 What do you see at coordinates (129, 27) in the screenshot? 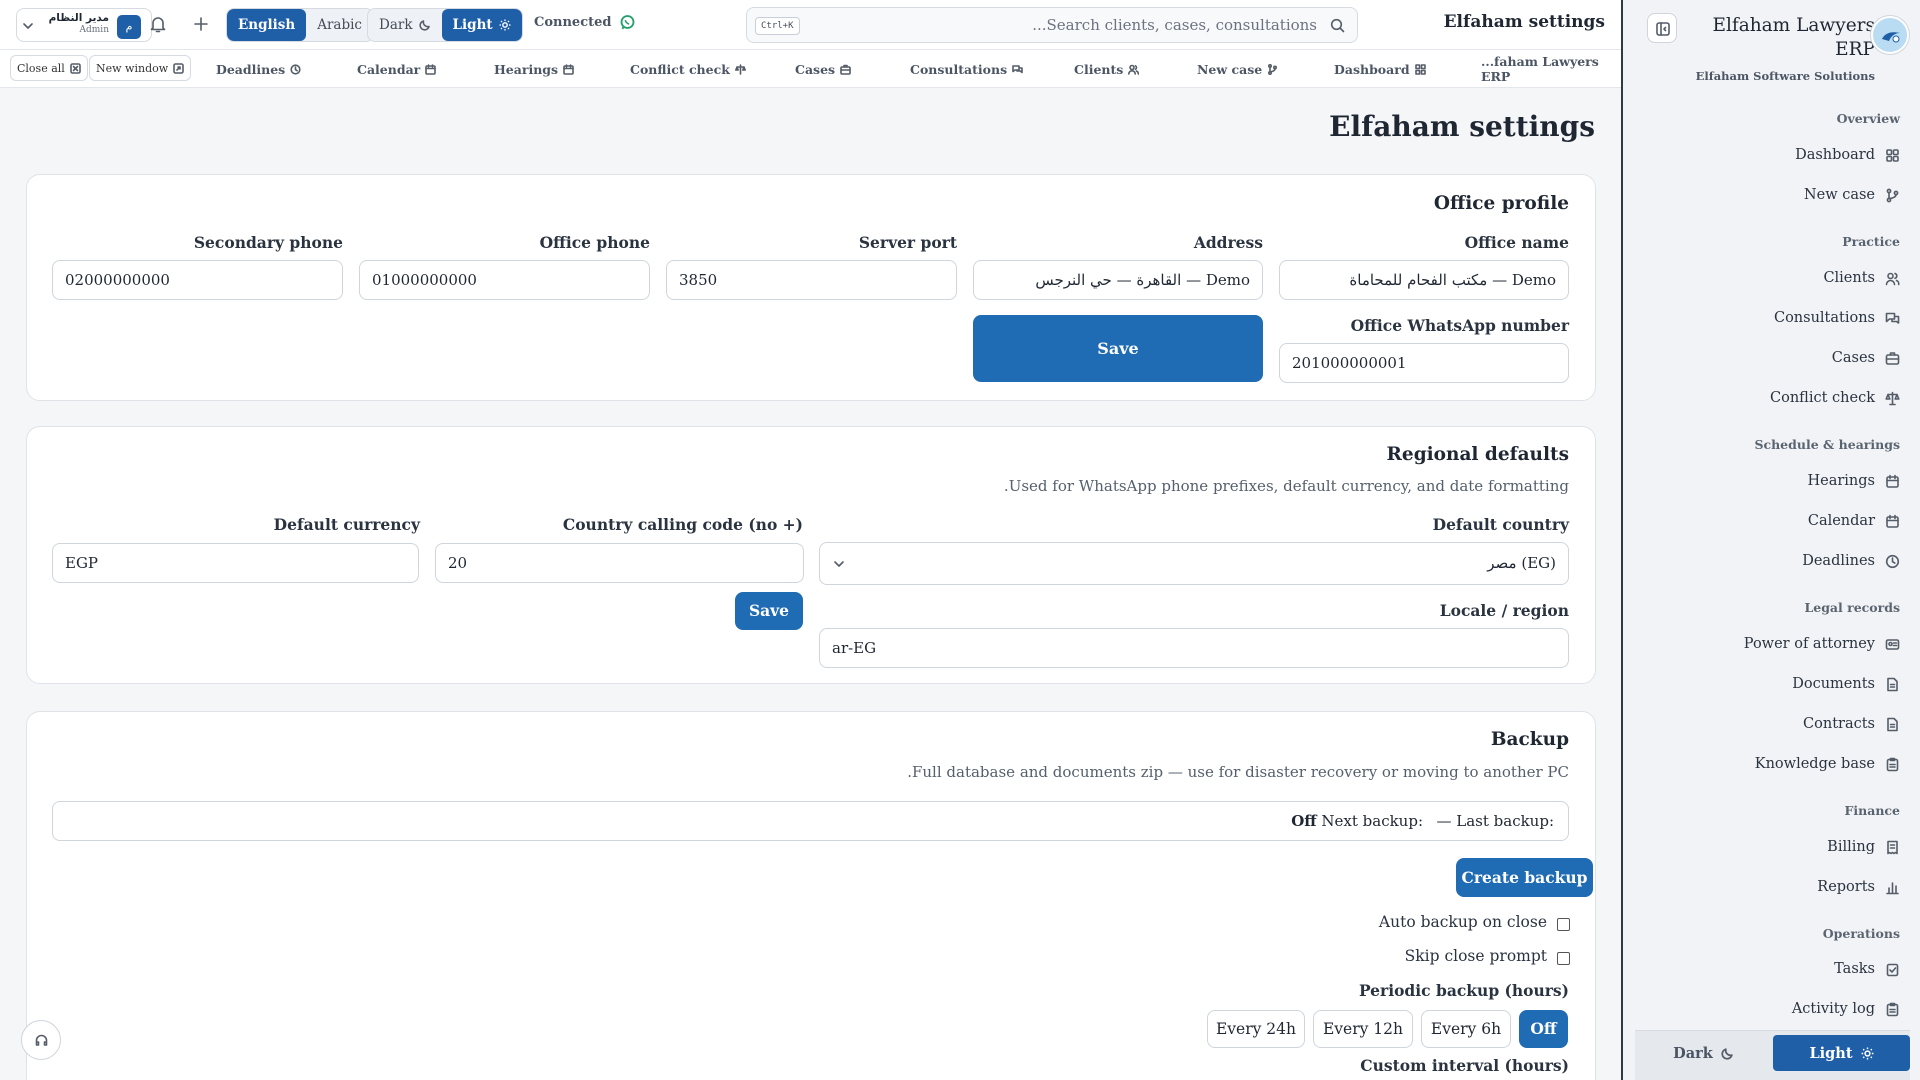
I see `avatar: م` at bounding box center [129, 27].